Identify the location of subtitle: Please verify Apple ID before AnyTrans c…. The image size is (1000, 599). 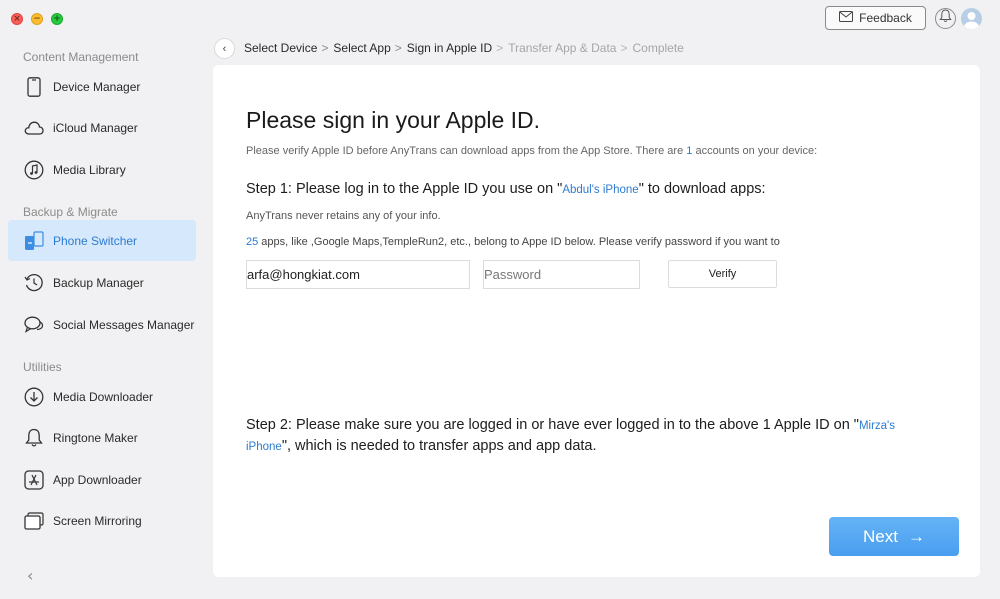
(531, 151).